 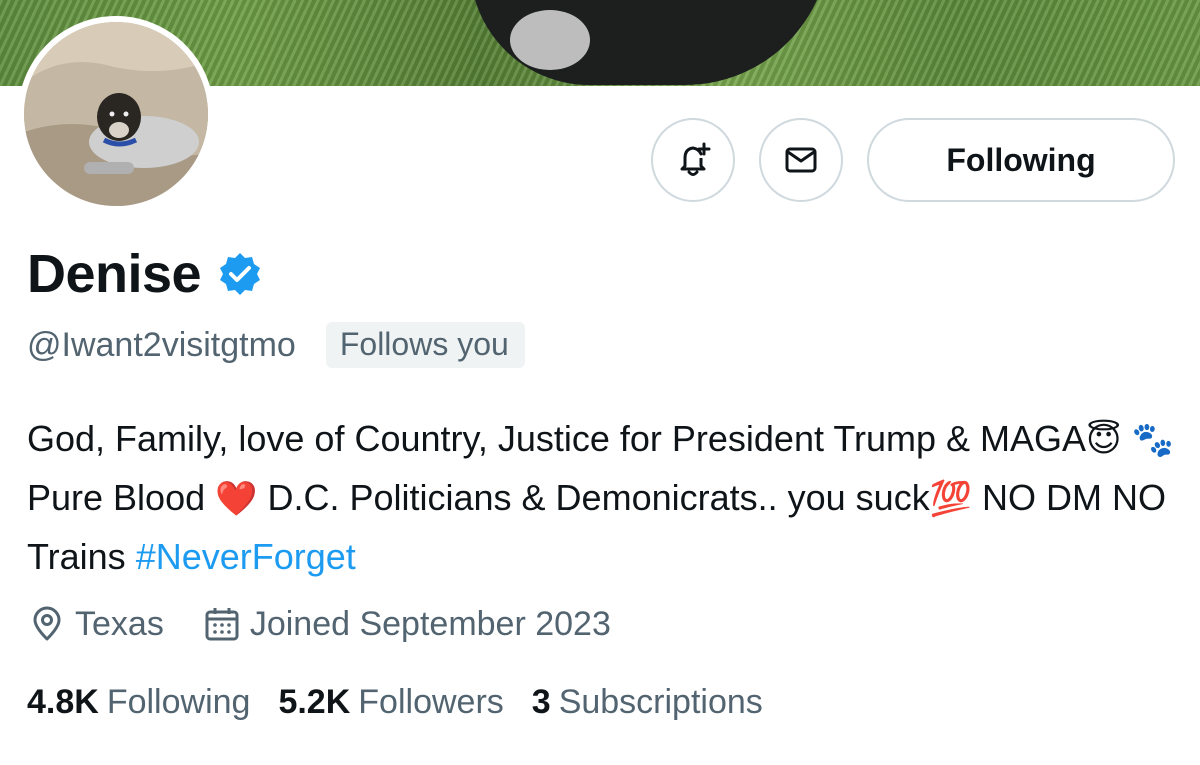 I want to click on follows-you-badge: Follows you, so click(x=425, y=345).